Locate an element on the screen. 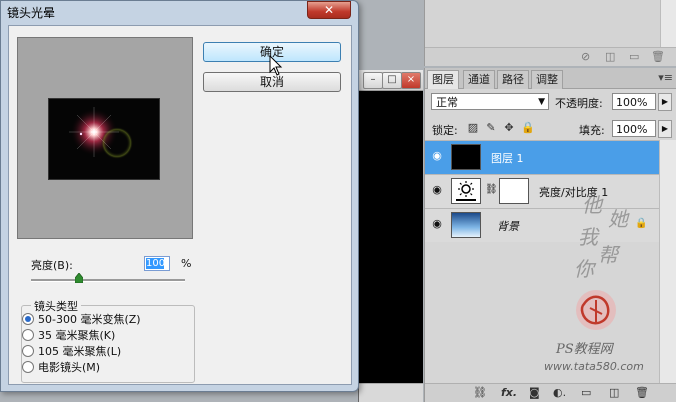 The image size is (676, 402). document-horizontal-scrollbar is located at coordinates (391, 392).